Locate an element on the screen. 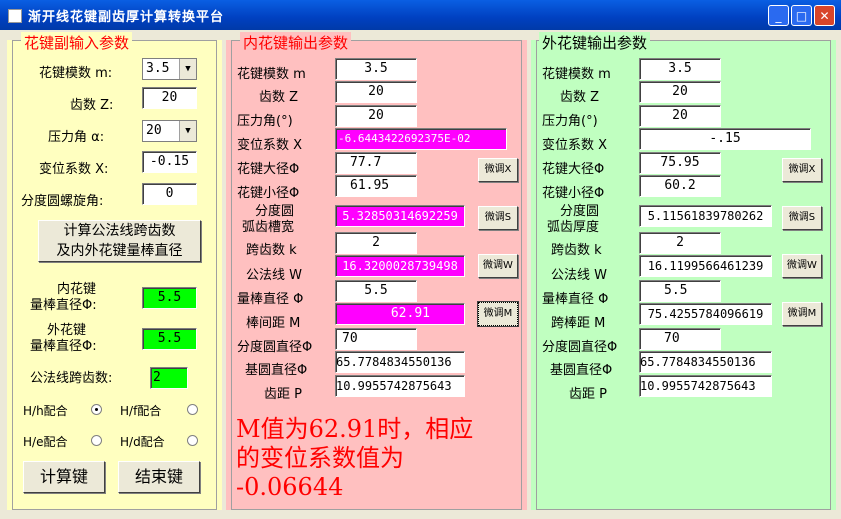 This screenshot has height=519, width=841. window-title: 渐开线花键副齿厚计算转换平台 is located at coordinates (126, 17).